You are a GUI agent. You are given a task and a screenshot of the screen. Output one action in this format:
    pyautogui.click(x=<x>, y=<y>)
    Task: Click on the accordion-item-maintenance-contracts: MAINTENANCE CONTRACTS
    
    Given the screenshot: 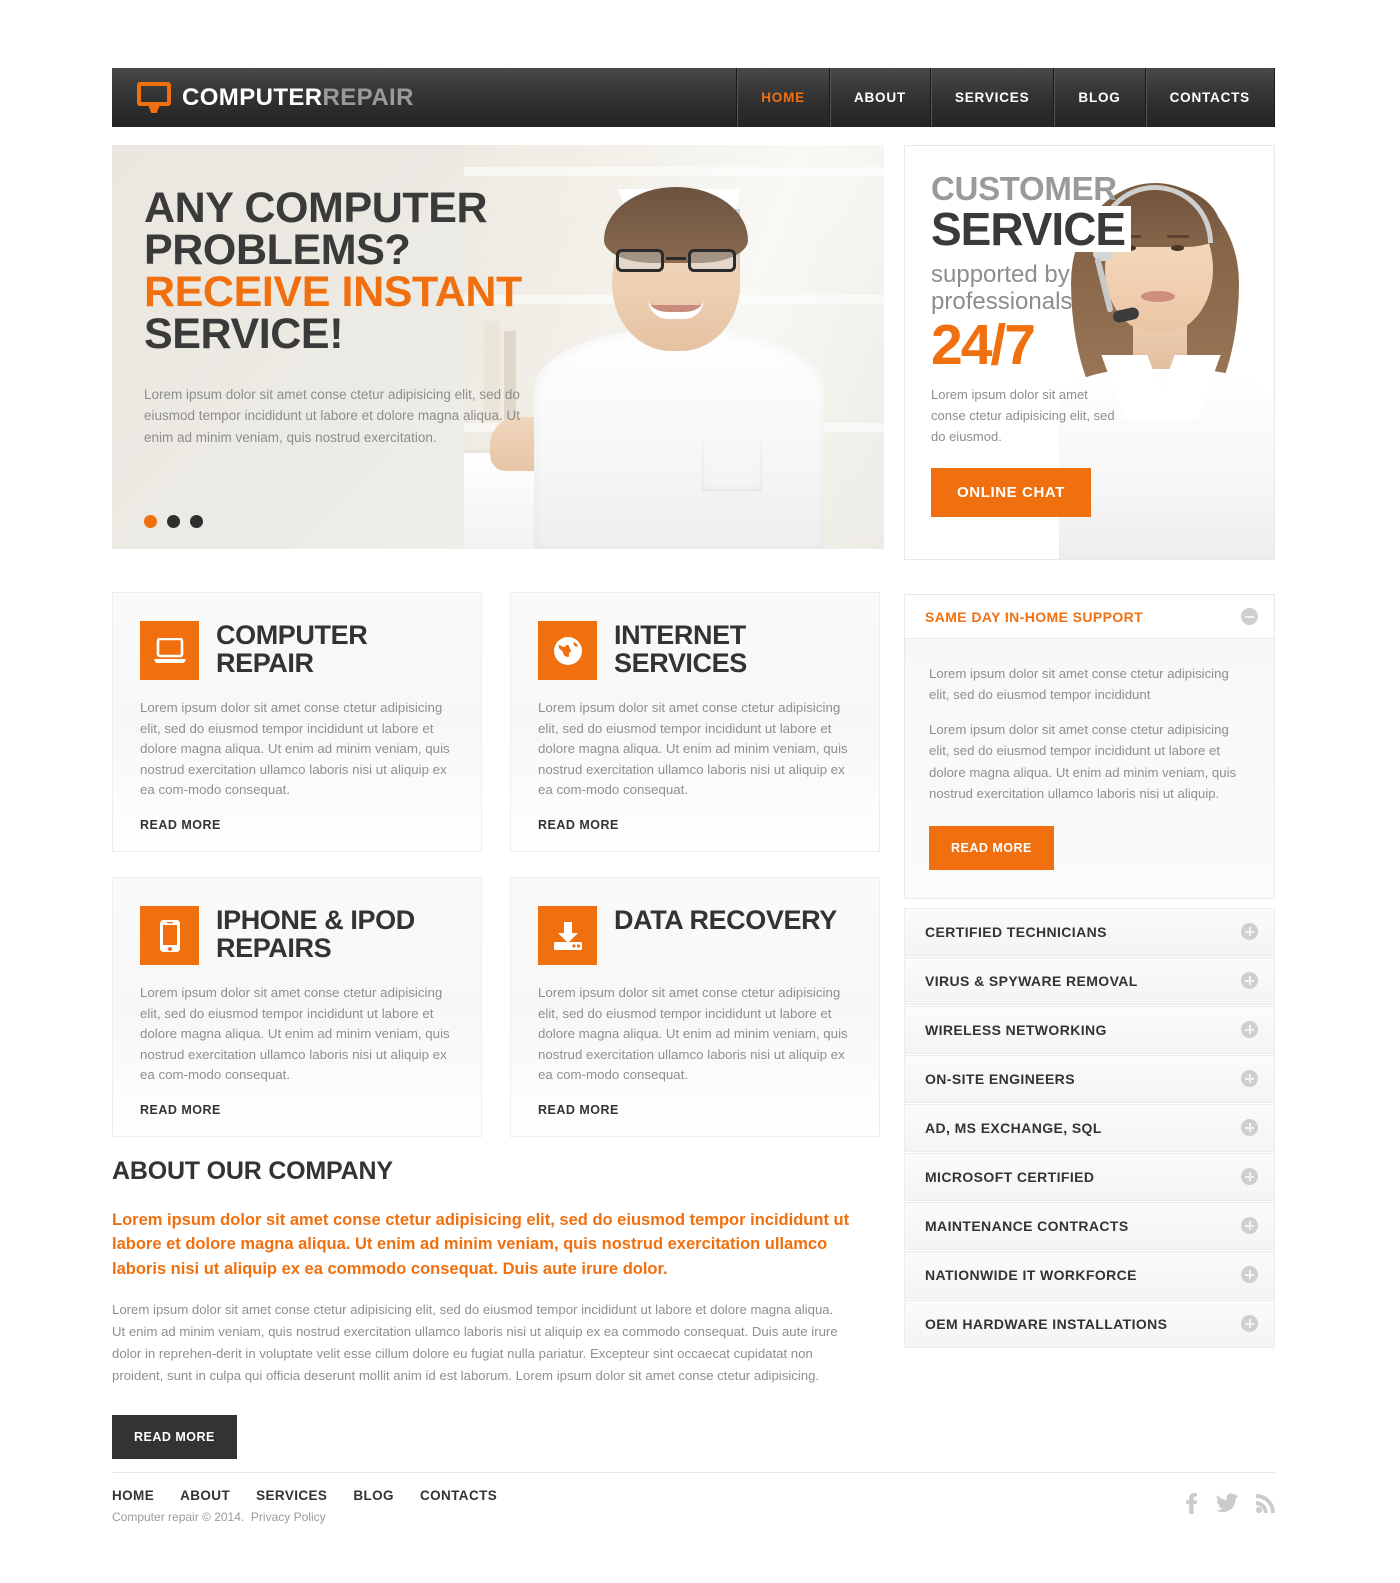 What is the action you would take?
    pyautogui.click(x=1089, y=1225)
    